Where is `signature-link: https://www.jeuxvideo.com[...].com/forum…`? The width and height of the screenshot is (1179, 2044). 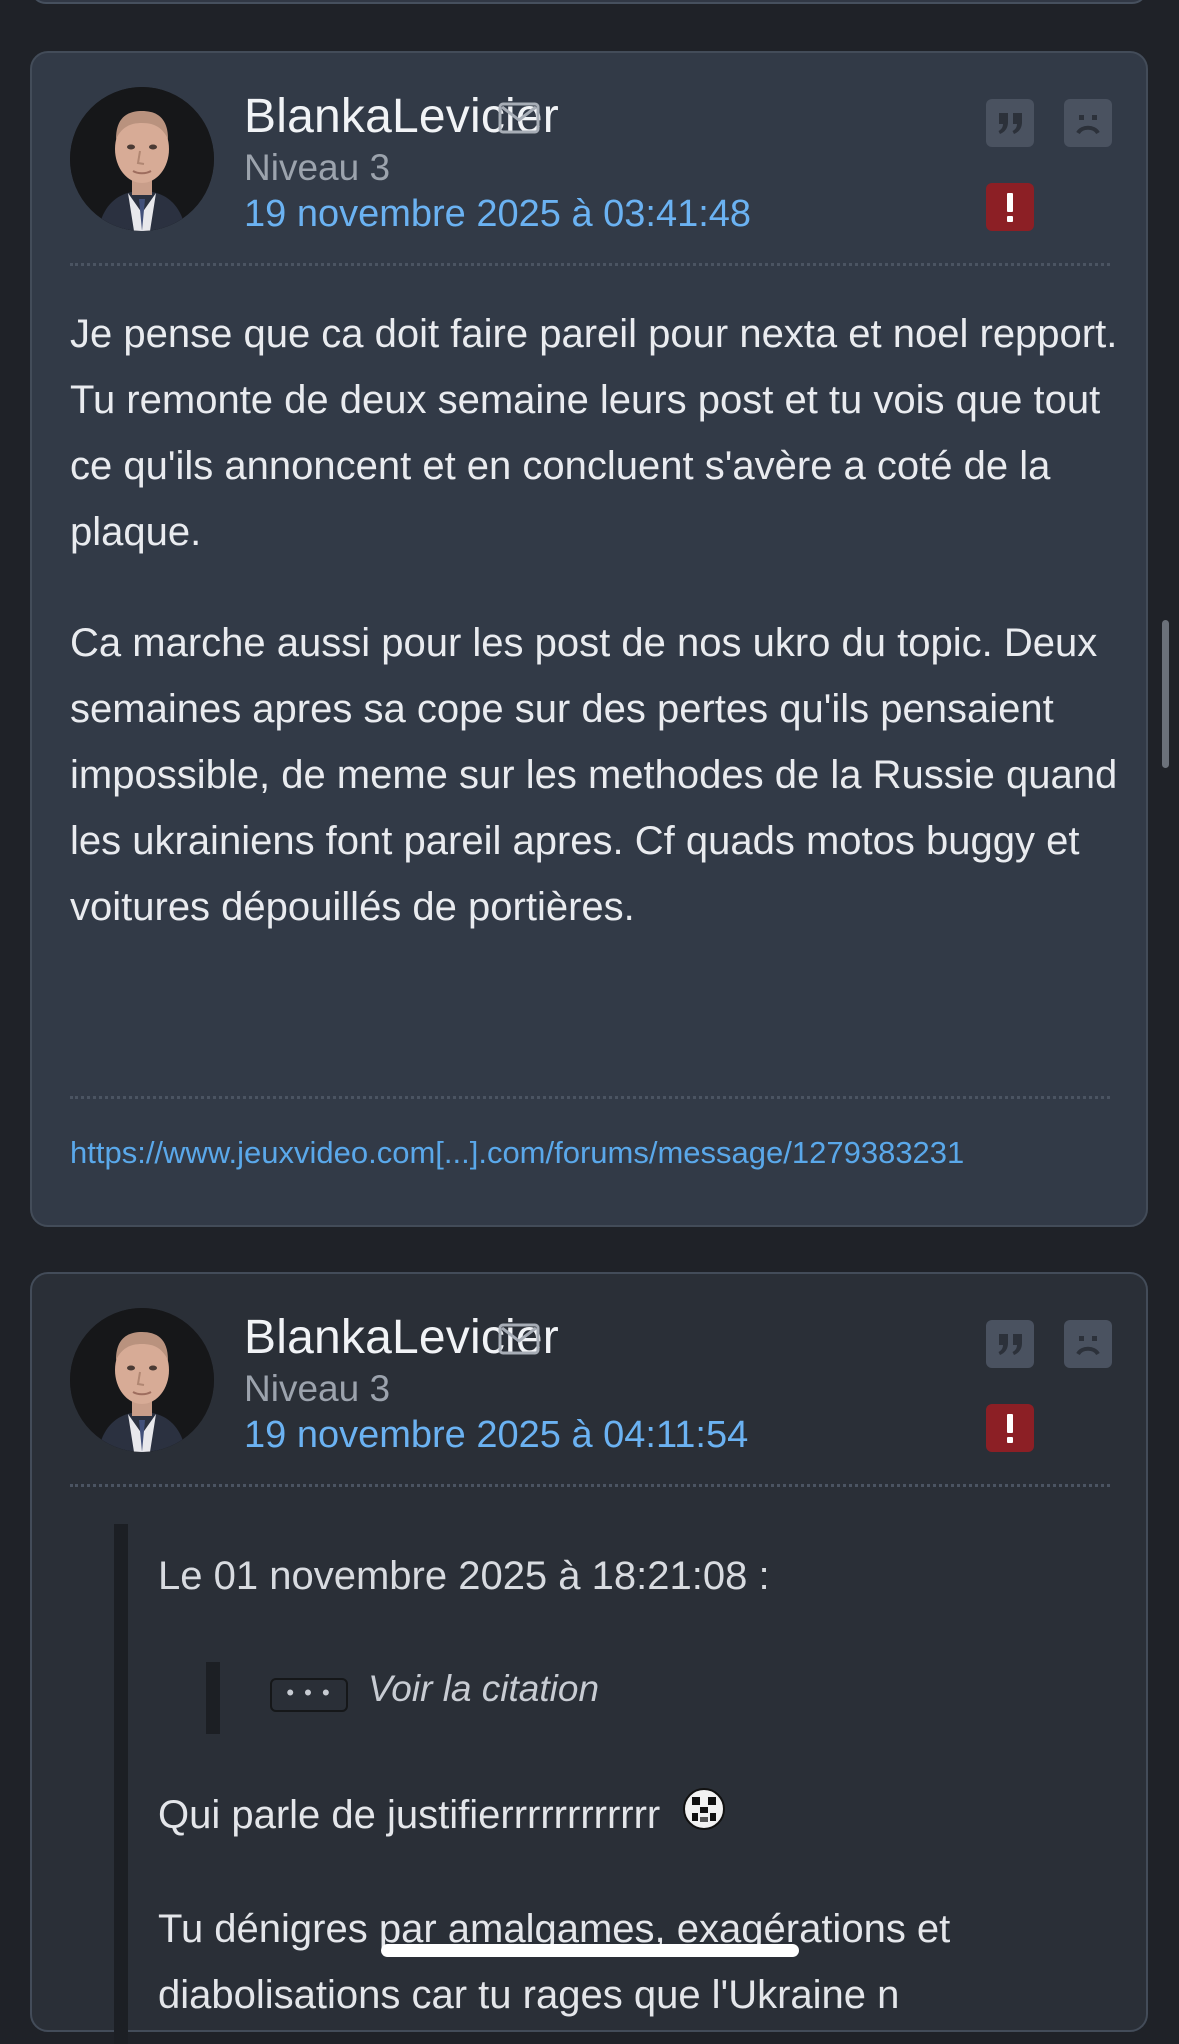 signature-link: https://www.jeuxvideo.com[...].com/forum… is located at coordinates (517, 1153).